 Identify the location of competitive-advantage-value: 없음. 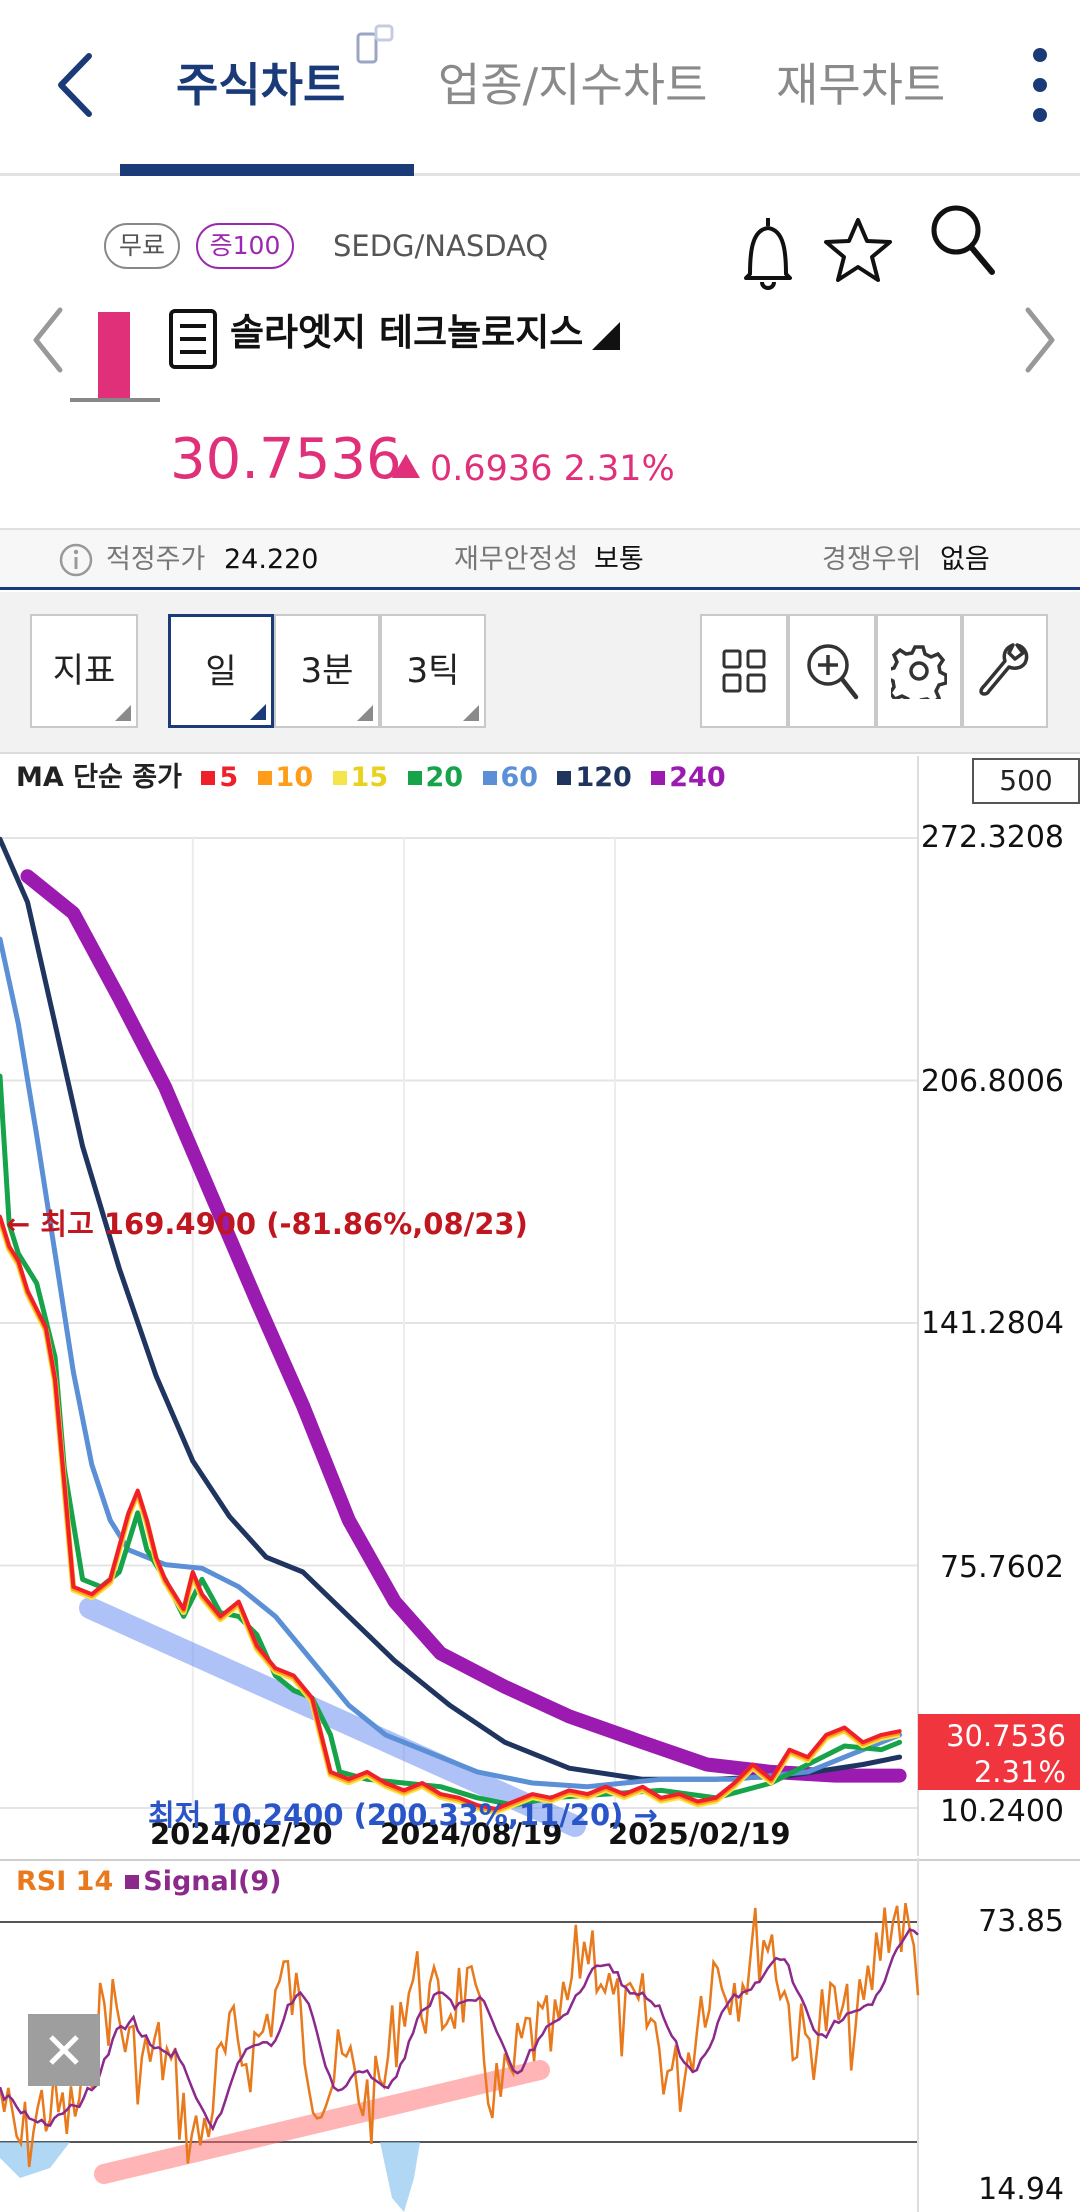
(965, 559).